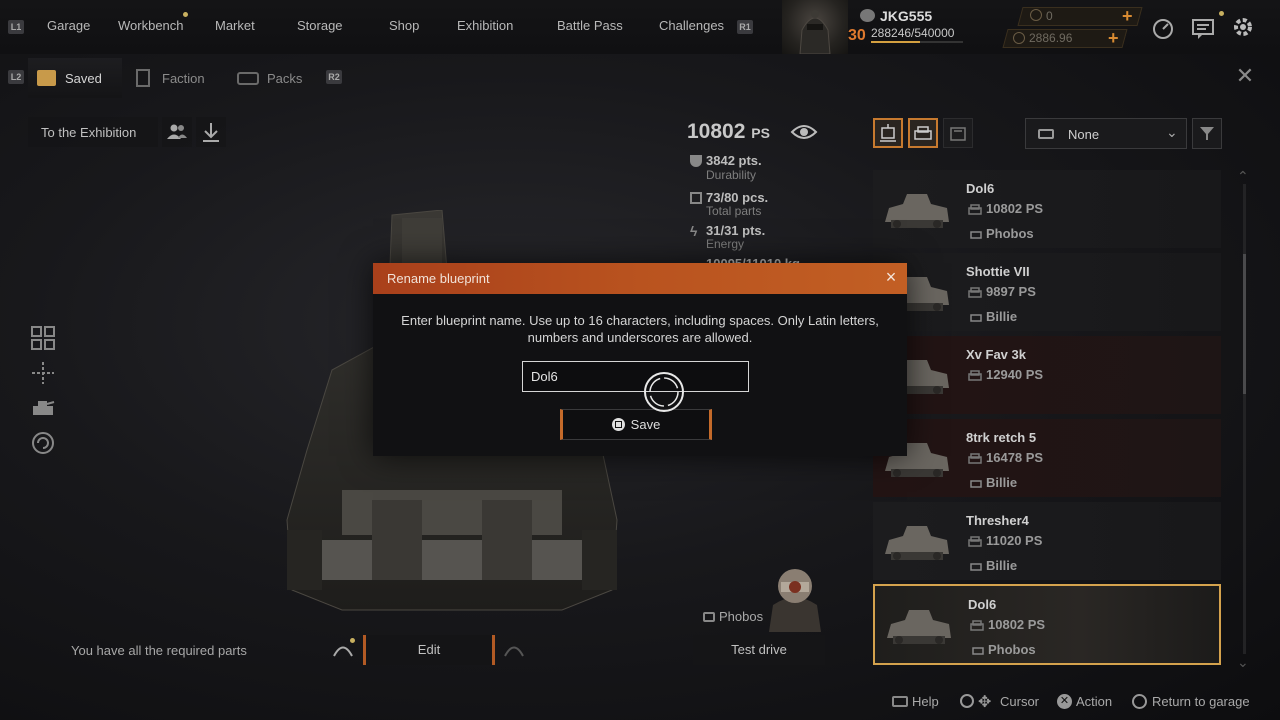 The image size is (1280, 720). What do you see at coordinates (46, 78) in the screenshot?
I see `saved-folder-icon` at bounding box center [46, 78].